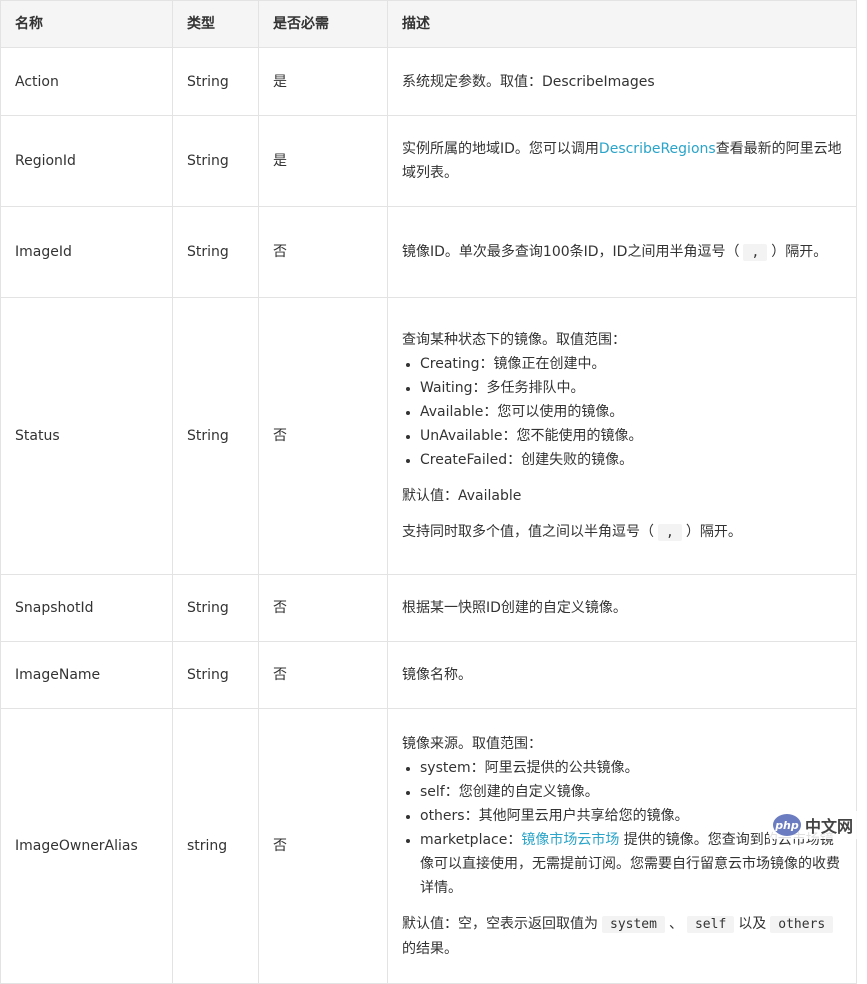  I want to click on desc-text: 实例所属的地域ID。您可以调用, so click(500, 149).